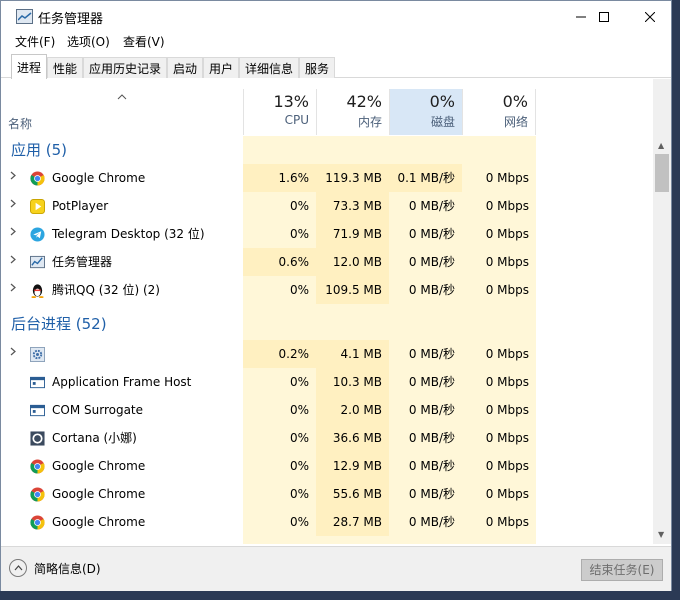  Describe the element at coordinates (336, 43) in the screenshot. I see `menu-bar: 文件(F) 选项(O) 查看(V)` at that location.